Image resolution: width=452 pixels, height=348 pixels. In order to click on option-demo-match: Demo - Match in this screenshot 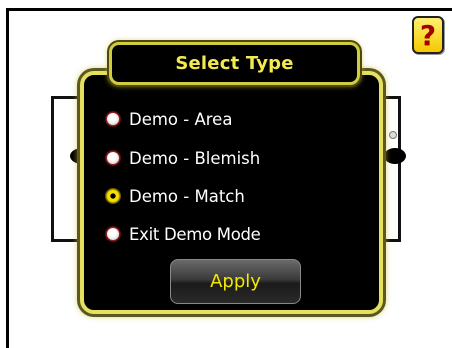, I will do `click(175, 196)`.